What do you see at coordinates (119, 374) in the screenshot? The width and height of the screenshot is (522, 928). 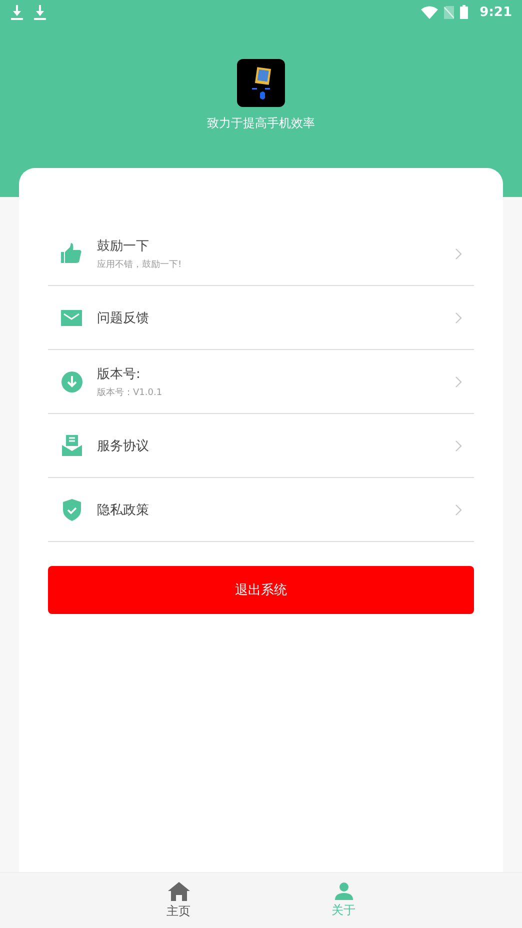 I see `menu-item-title: 版本号:` at bounding box center [119, 374].